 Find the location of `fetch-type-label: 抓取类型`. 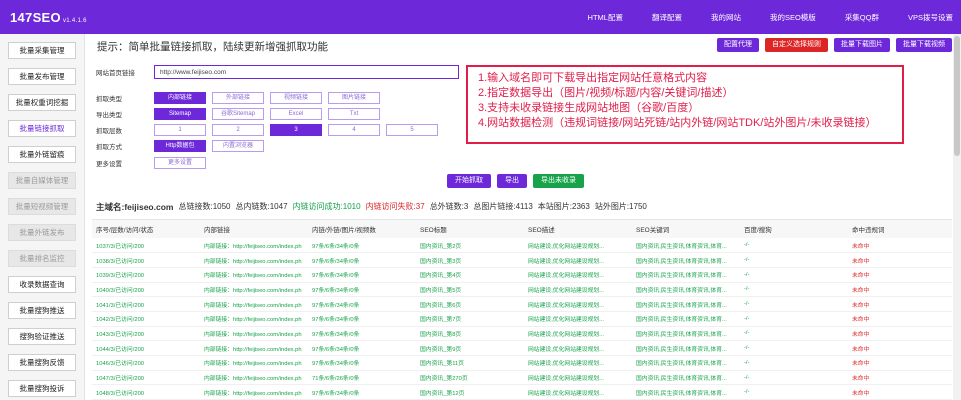

fetch-type-label: 抓取类型 is located at coordinates (109, 99).